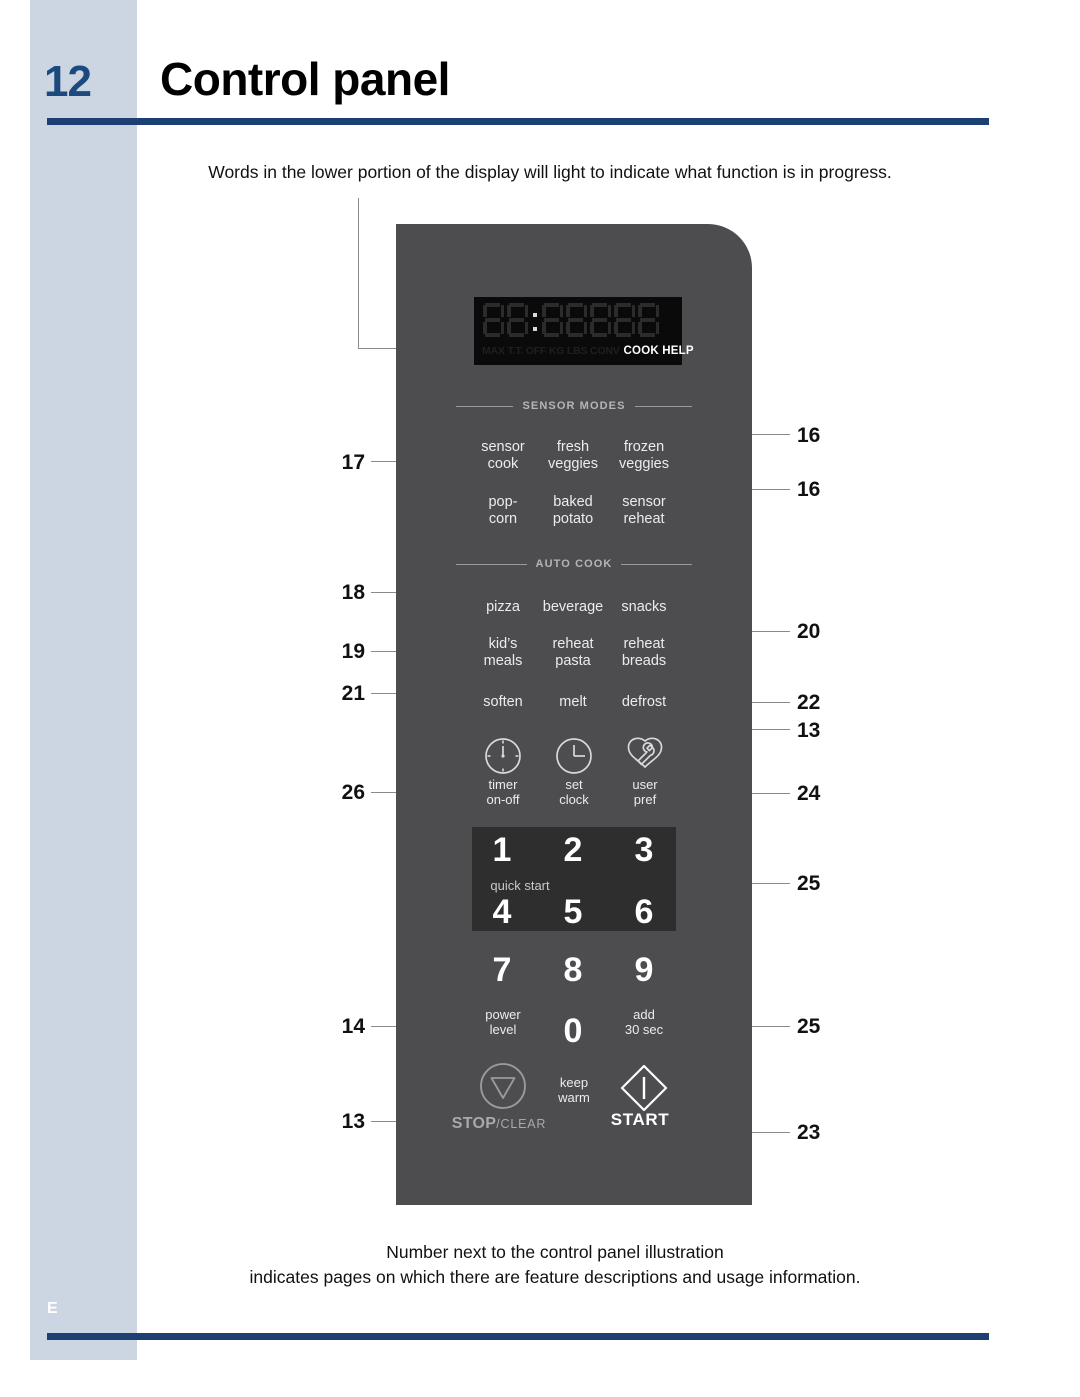  I want to click on footer-language-letter: E, so click(52, 1308).